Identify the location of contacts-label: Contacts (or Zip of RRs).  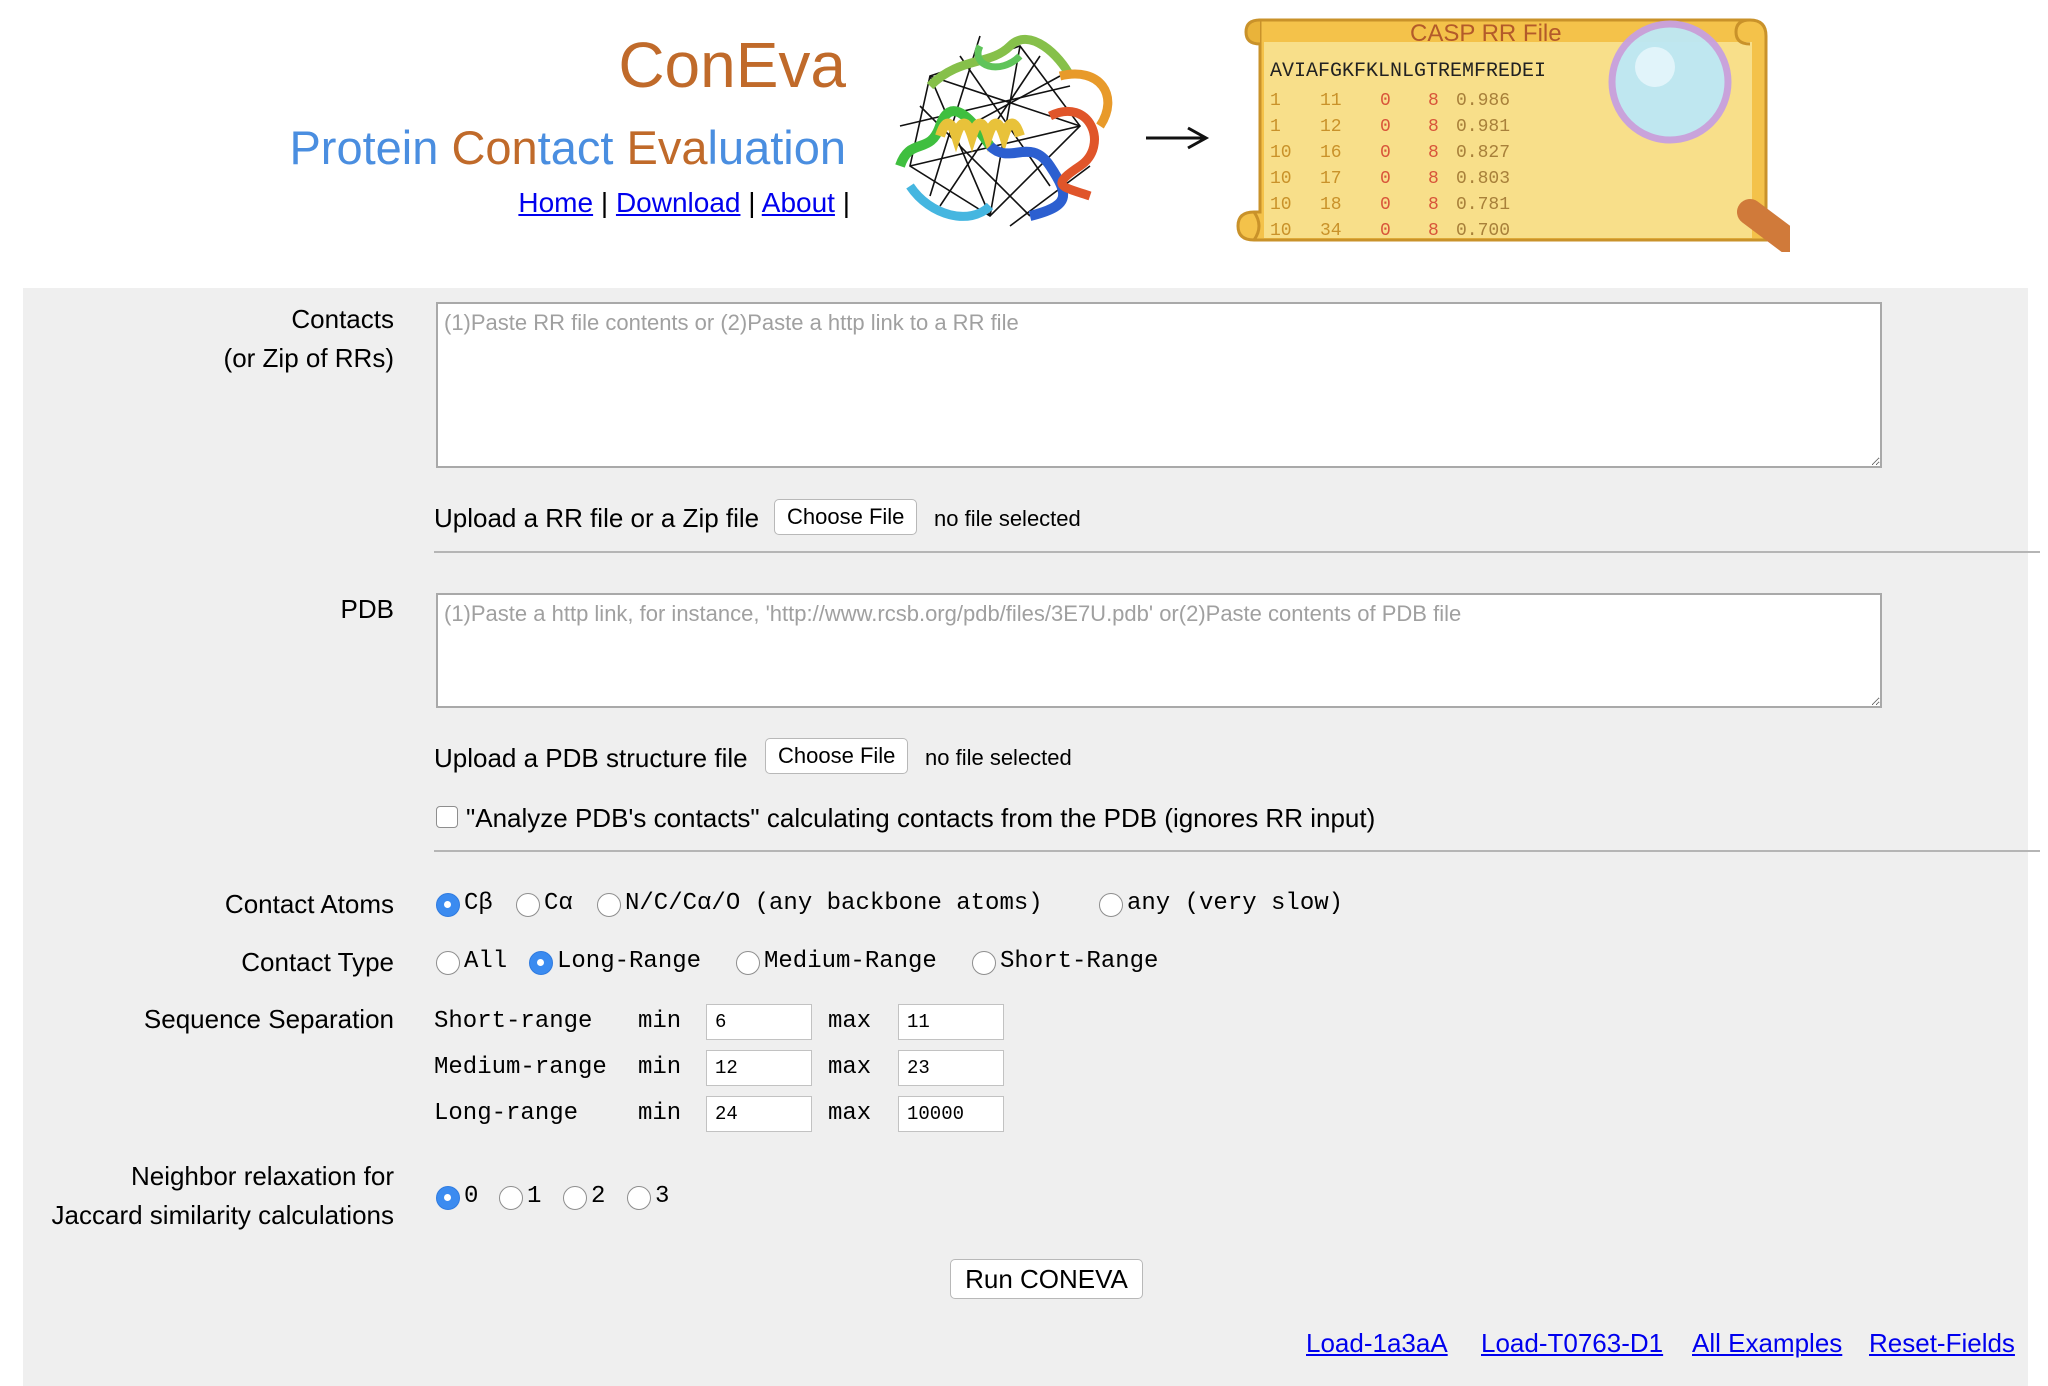
(309, 339).